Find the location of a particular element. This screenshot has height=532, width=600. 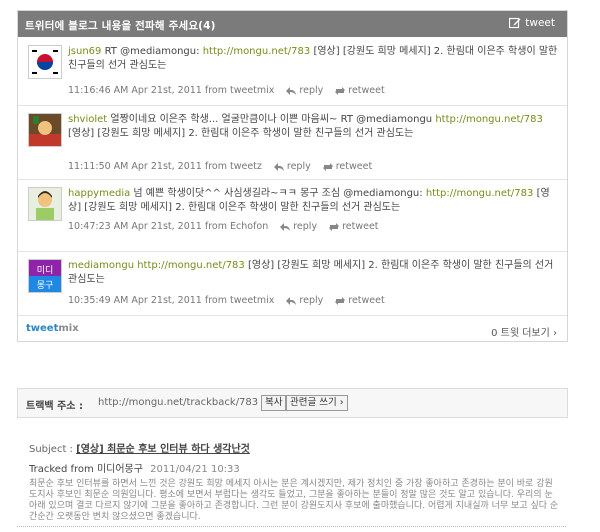

tweet-time: 10:47:23 AM Apr 21st, 2011 from Echofon is located at coordinates (168, 226).